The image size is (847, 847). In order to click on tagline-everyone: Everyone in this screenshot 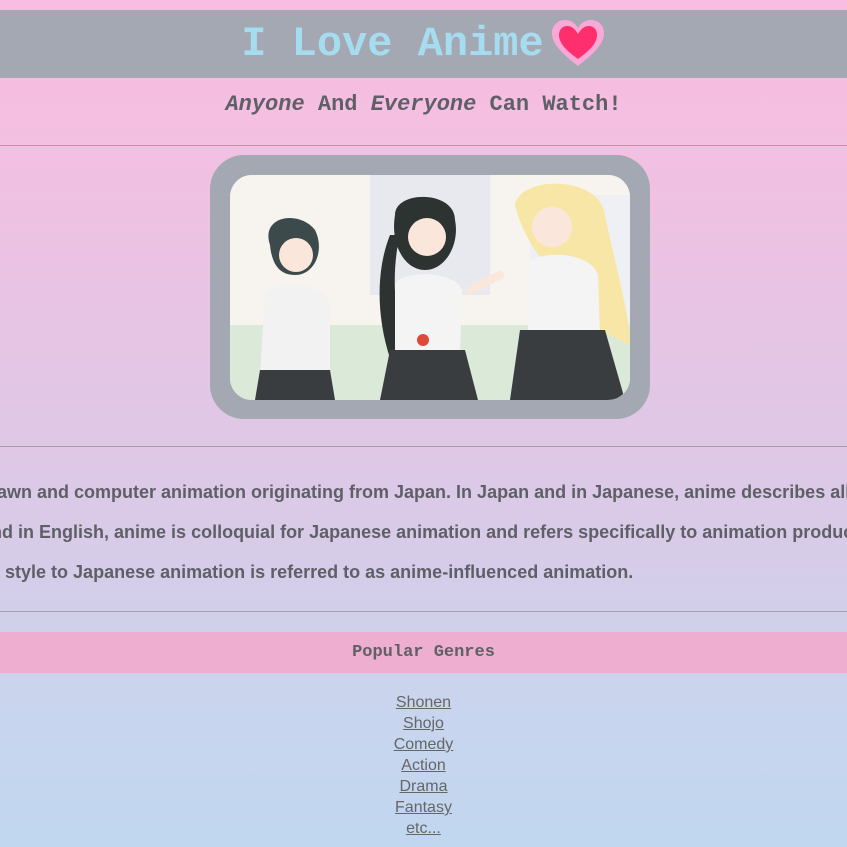, I will do `click(423, 104)`.